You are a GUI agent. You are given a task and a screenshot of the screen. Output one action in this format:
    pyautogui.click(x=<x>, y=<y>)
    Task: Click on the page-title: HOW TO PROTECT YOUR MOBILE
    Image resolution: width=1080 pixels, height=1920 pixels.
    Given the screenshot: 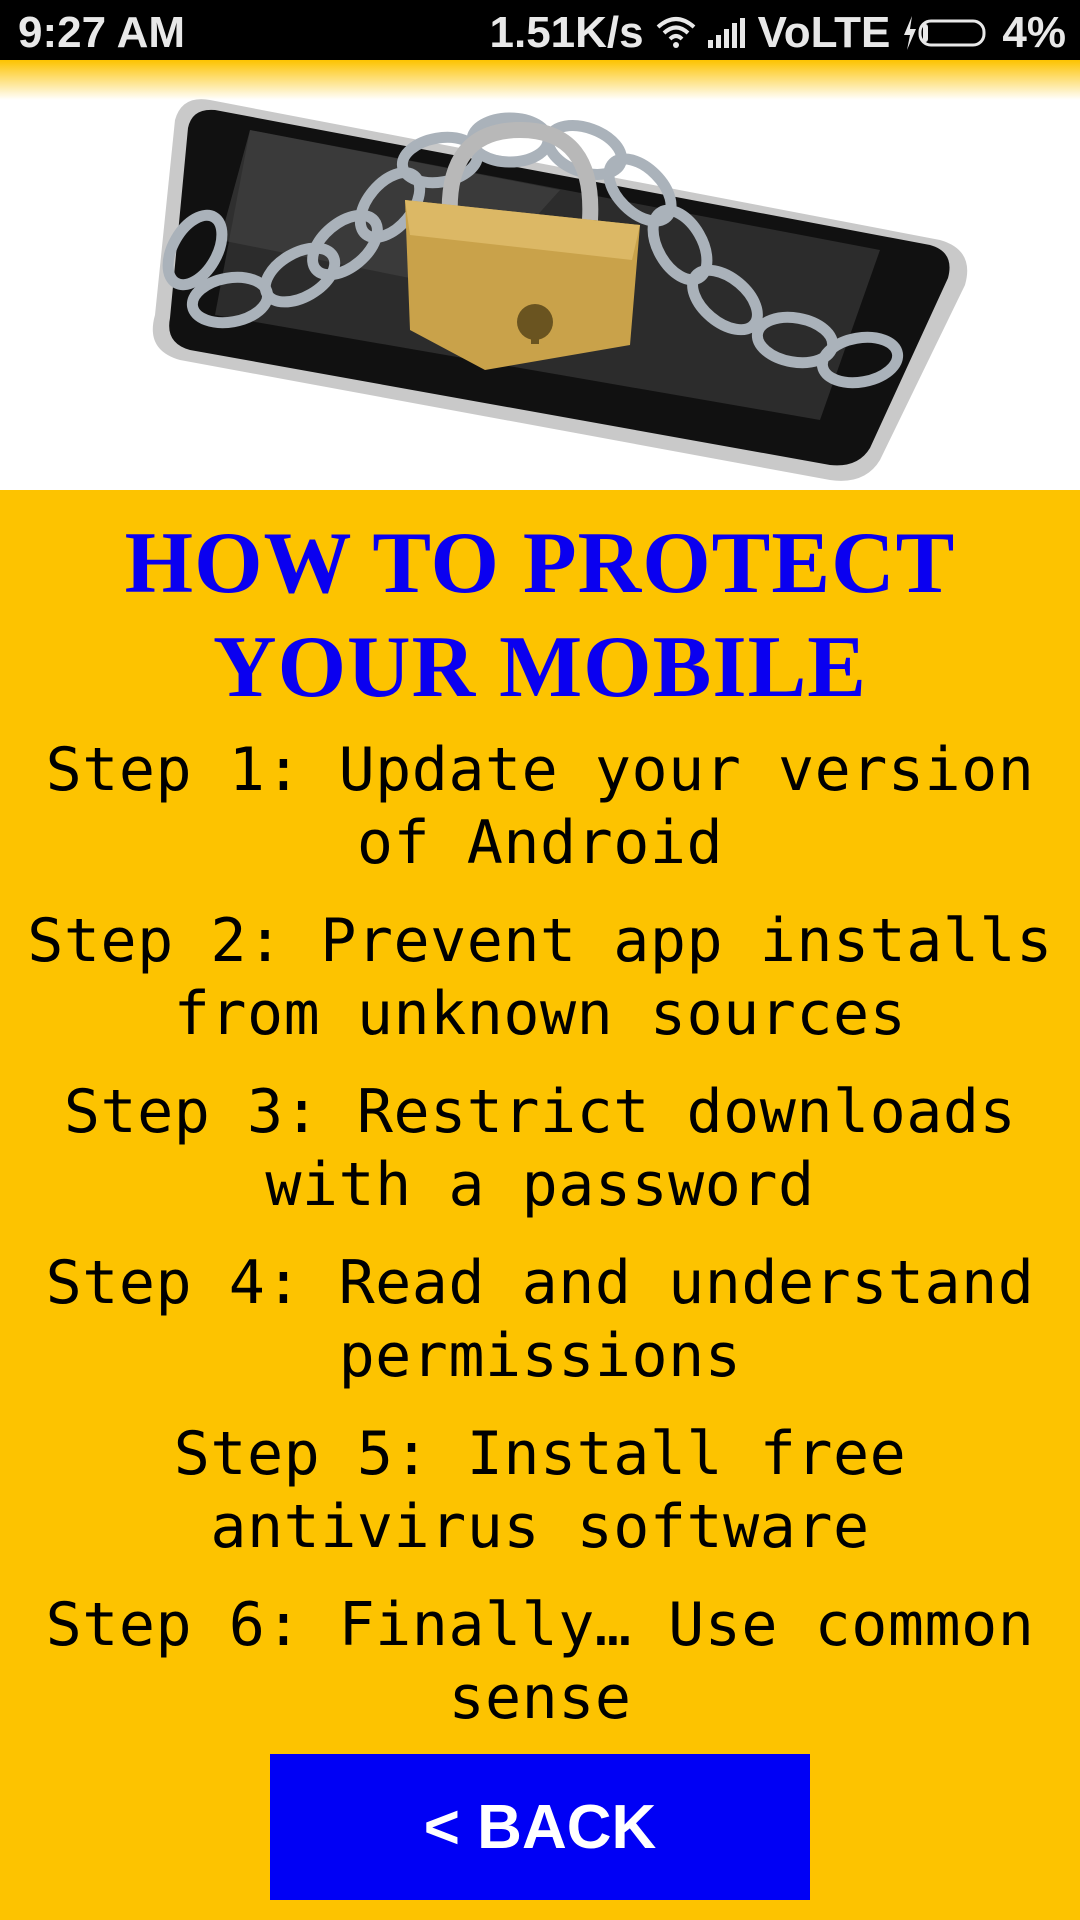 What is the action you would take?
    pyautogui.click(x=540, y=615)
    